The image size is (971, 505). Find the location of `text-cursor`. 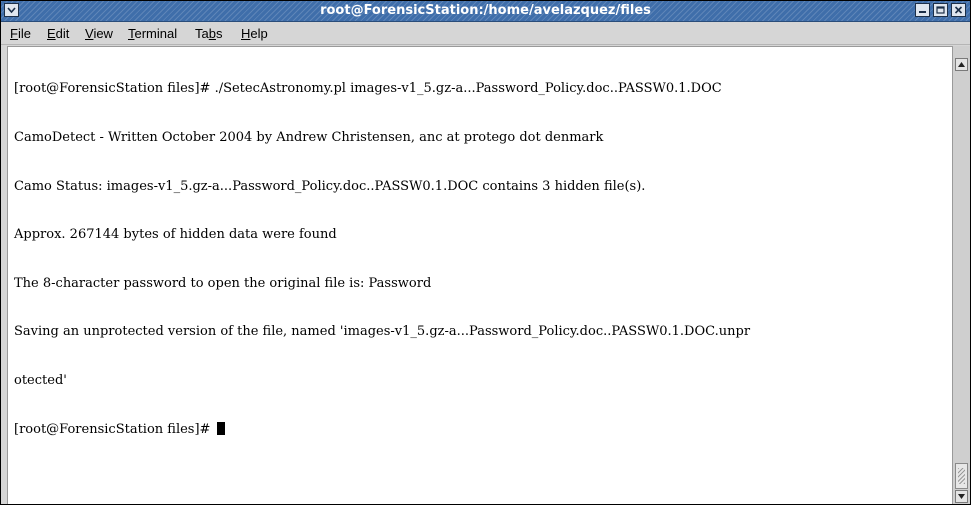

text-cursor is located at coordinates (220, 428).